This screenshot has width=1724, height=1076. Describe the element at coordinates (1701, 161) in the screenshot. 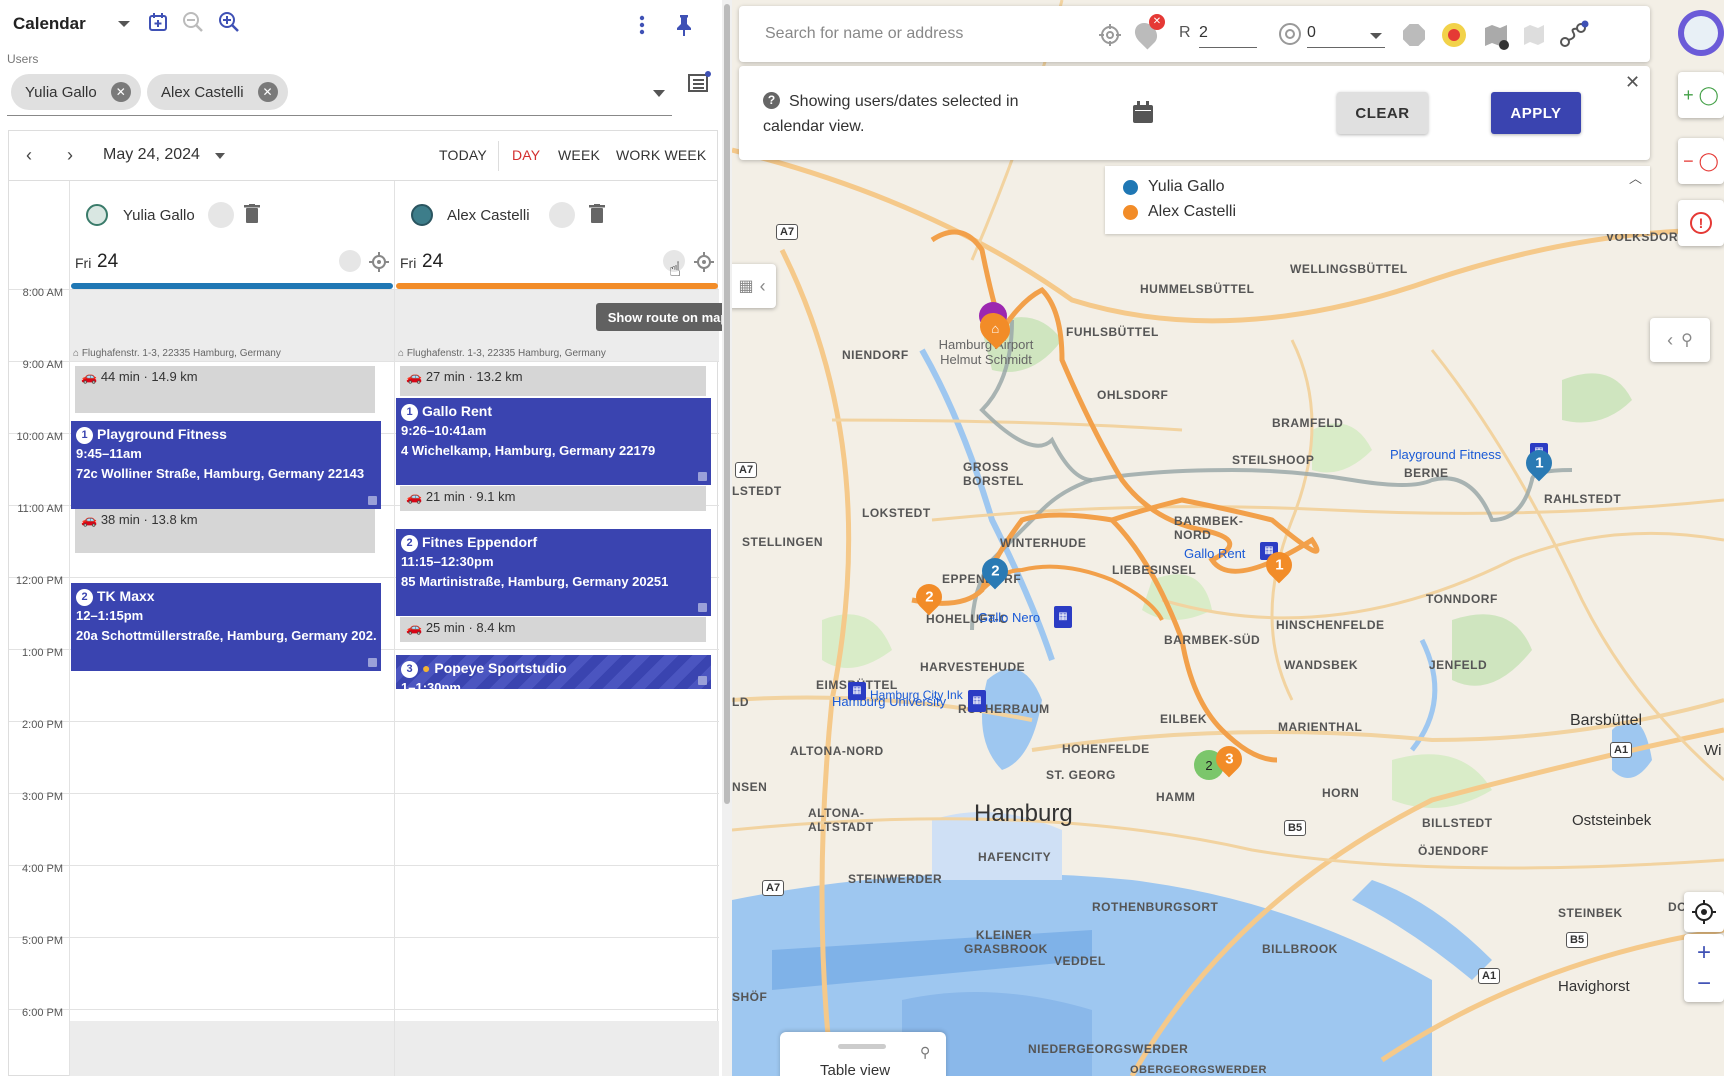

I see `remove-lasso-button: − ◯` at that location.